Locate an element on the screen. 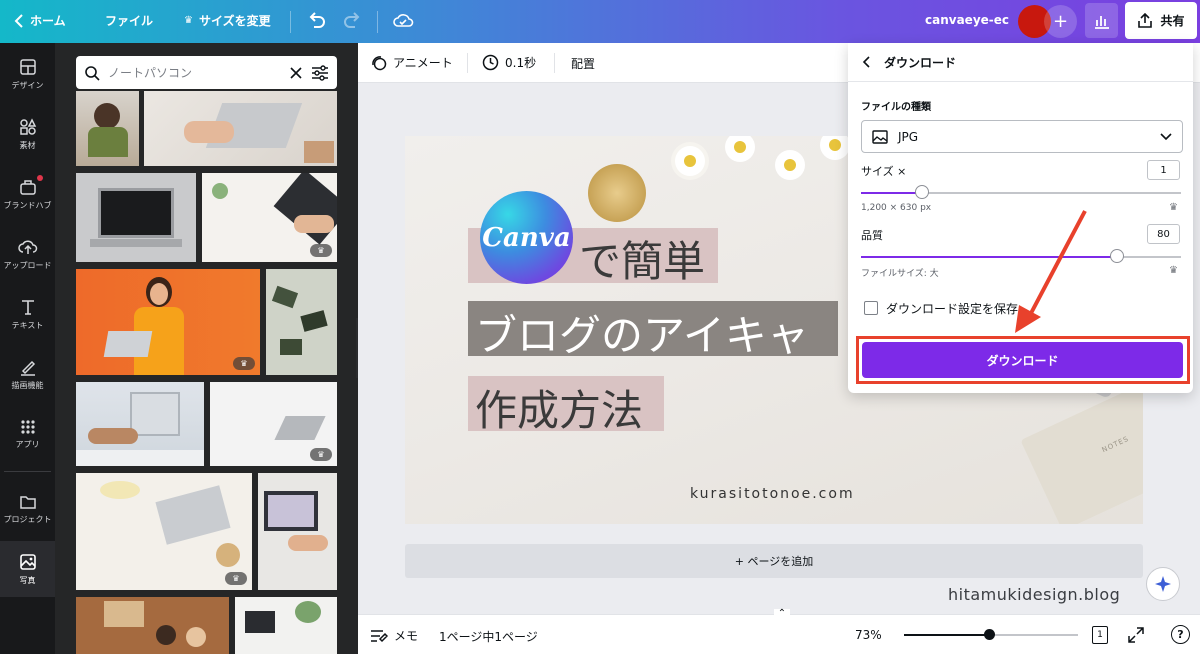 The image size is (1200, 654). download-button: ダウンロード is located at coordinates (1022, 360).